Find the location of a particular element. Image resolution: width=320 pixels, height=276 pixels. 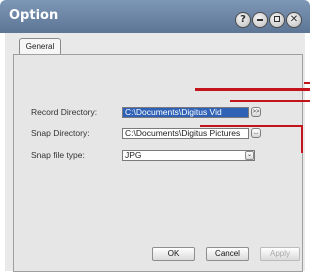

snap-directory-field: C:\Documents\Digitus Pictures is located at coordinates (185, 133).